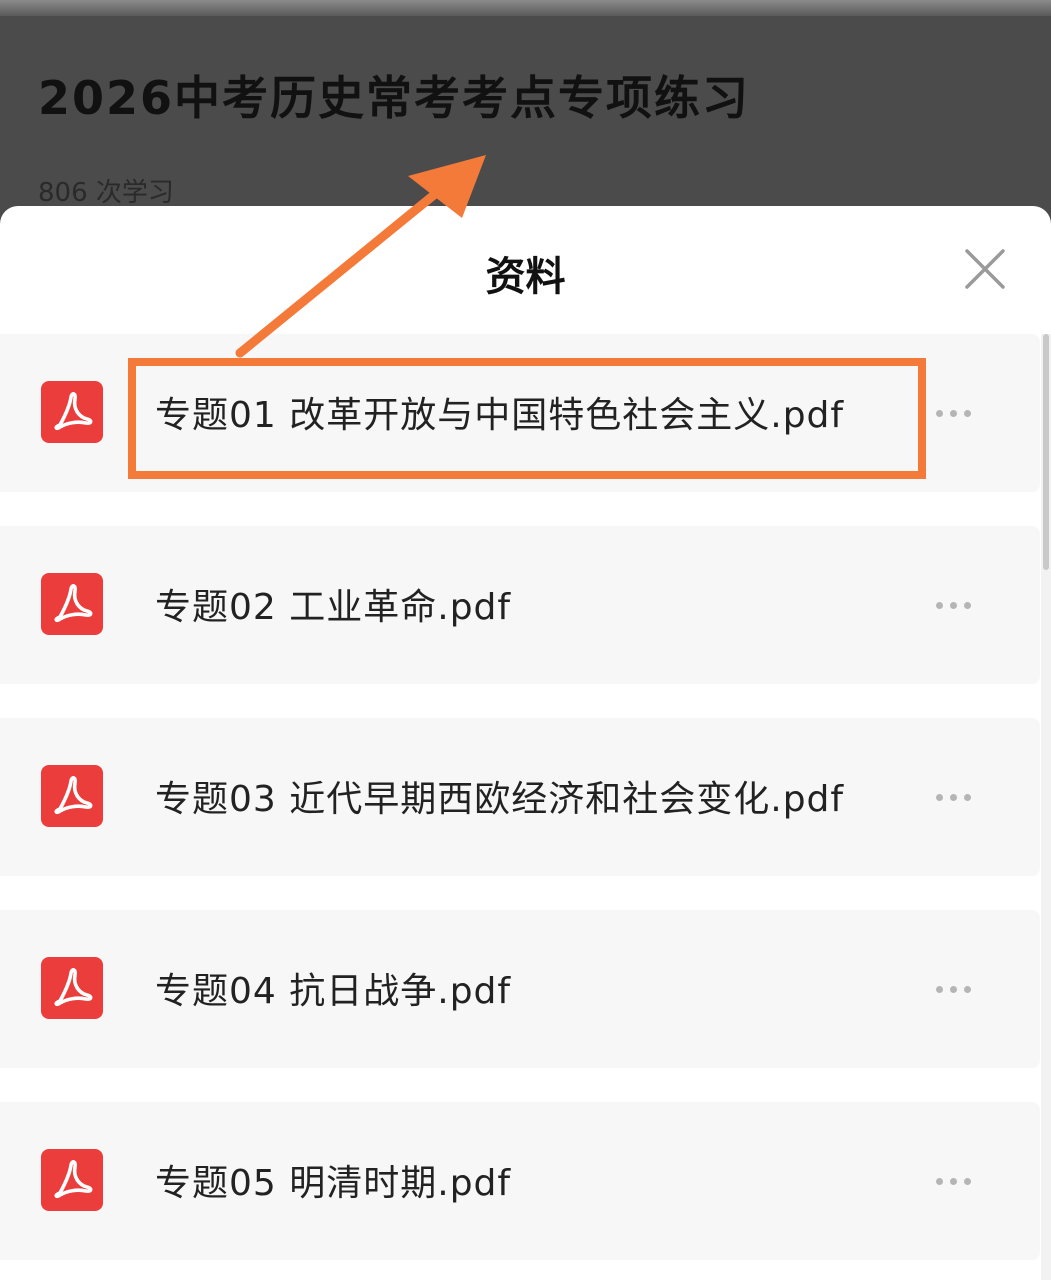 The image size is (1051, 1280). I want to click on file-name: 专题04 抗日战争.pdf, so click(333, 991).